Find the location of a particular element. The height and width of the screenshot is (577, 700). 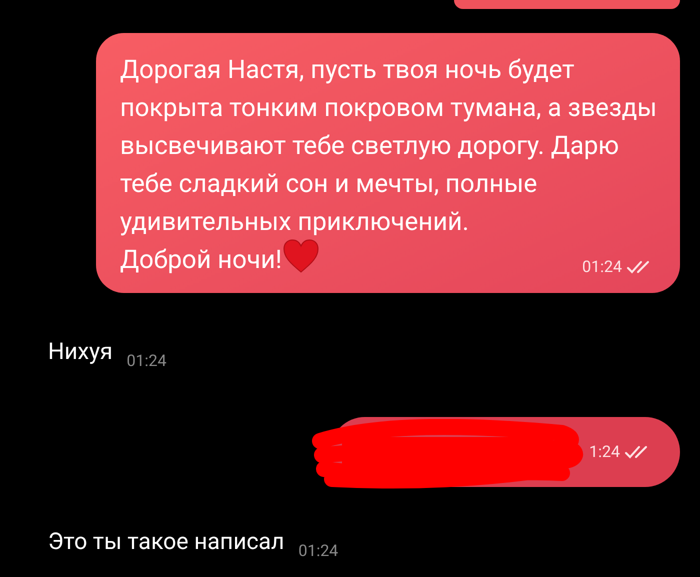

message-time: 1:24 is located at coordinates (604, 452).